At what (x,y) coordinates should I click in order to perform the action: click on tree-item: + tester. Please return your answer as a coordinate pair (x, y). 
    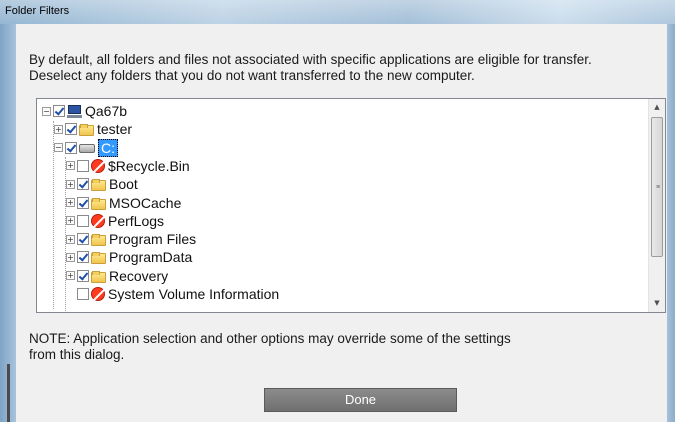
    Looking at the image, I should click on (93, 129).